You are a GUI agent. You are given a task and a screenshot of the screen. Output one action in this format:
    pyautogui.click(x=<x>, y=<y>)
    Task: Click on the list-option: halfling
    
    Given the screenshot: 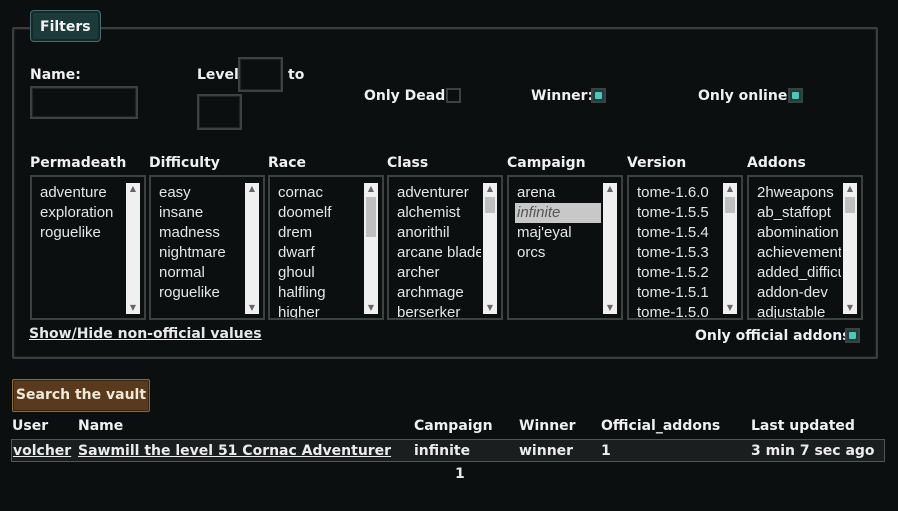 What is the action you would take?
    pyautogui.click(x=319, y=293)
    